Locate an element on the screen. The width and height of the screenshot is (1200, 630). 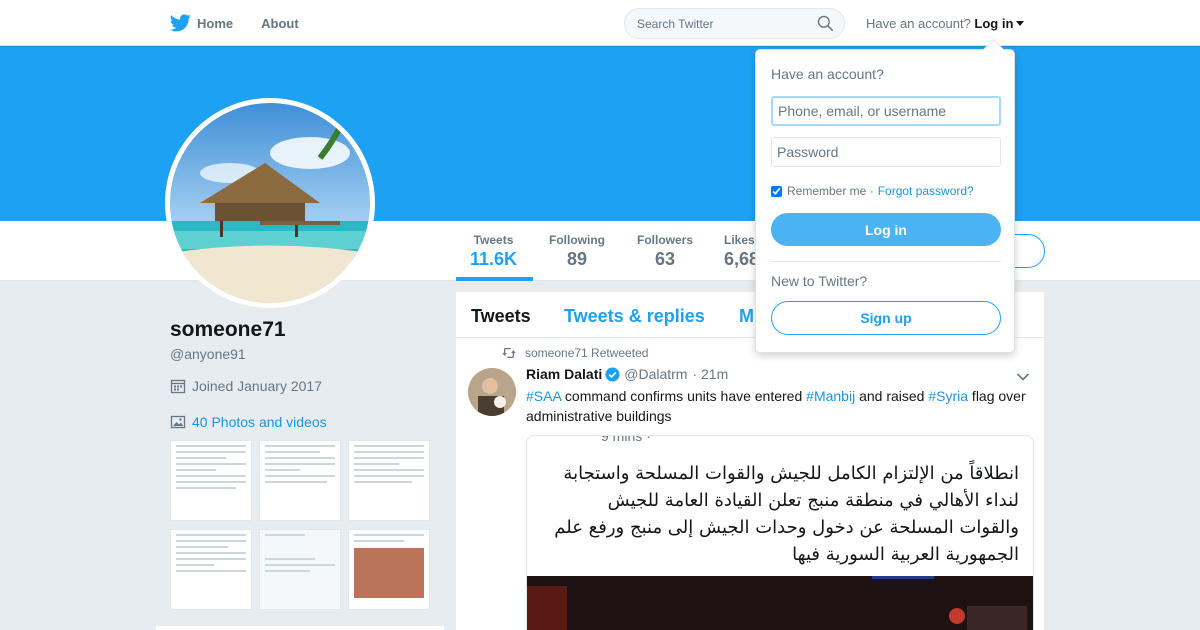
joined-date: Joined January 2017 is located at coordinates (246, 386).